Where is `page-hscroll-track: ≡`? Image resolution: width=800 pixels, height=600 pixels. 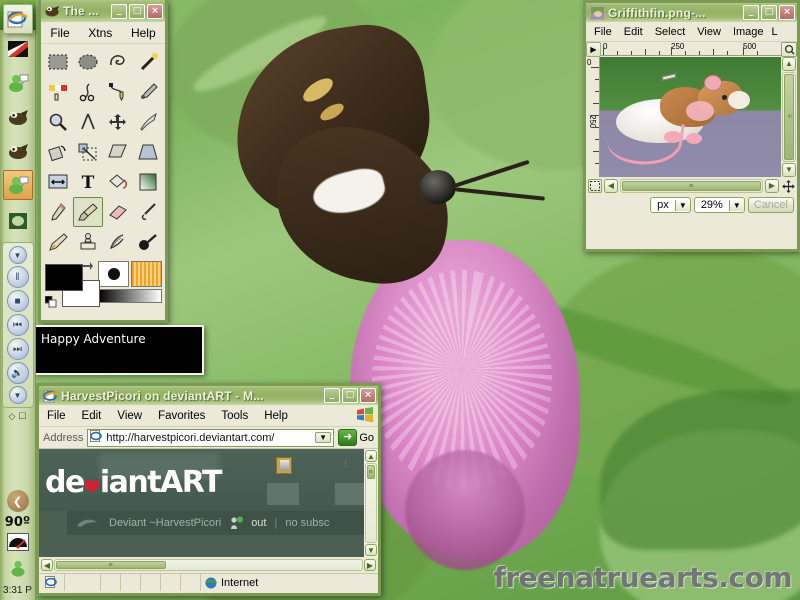
page-hscroll-track: ≡ is located at coordinates (208, 565).